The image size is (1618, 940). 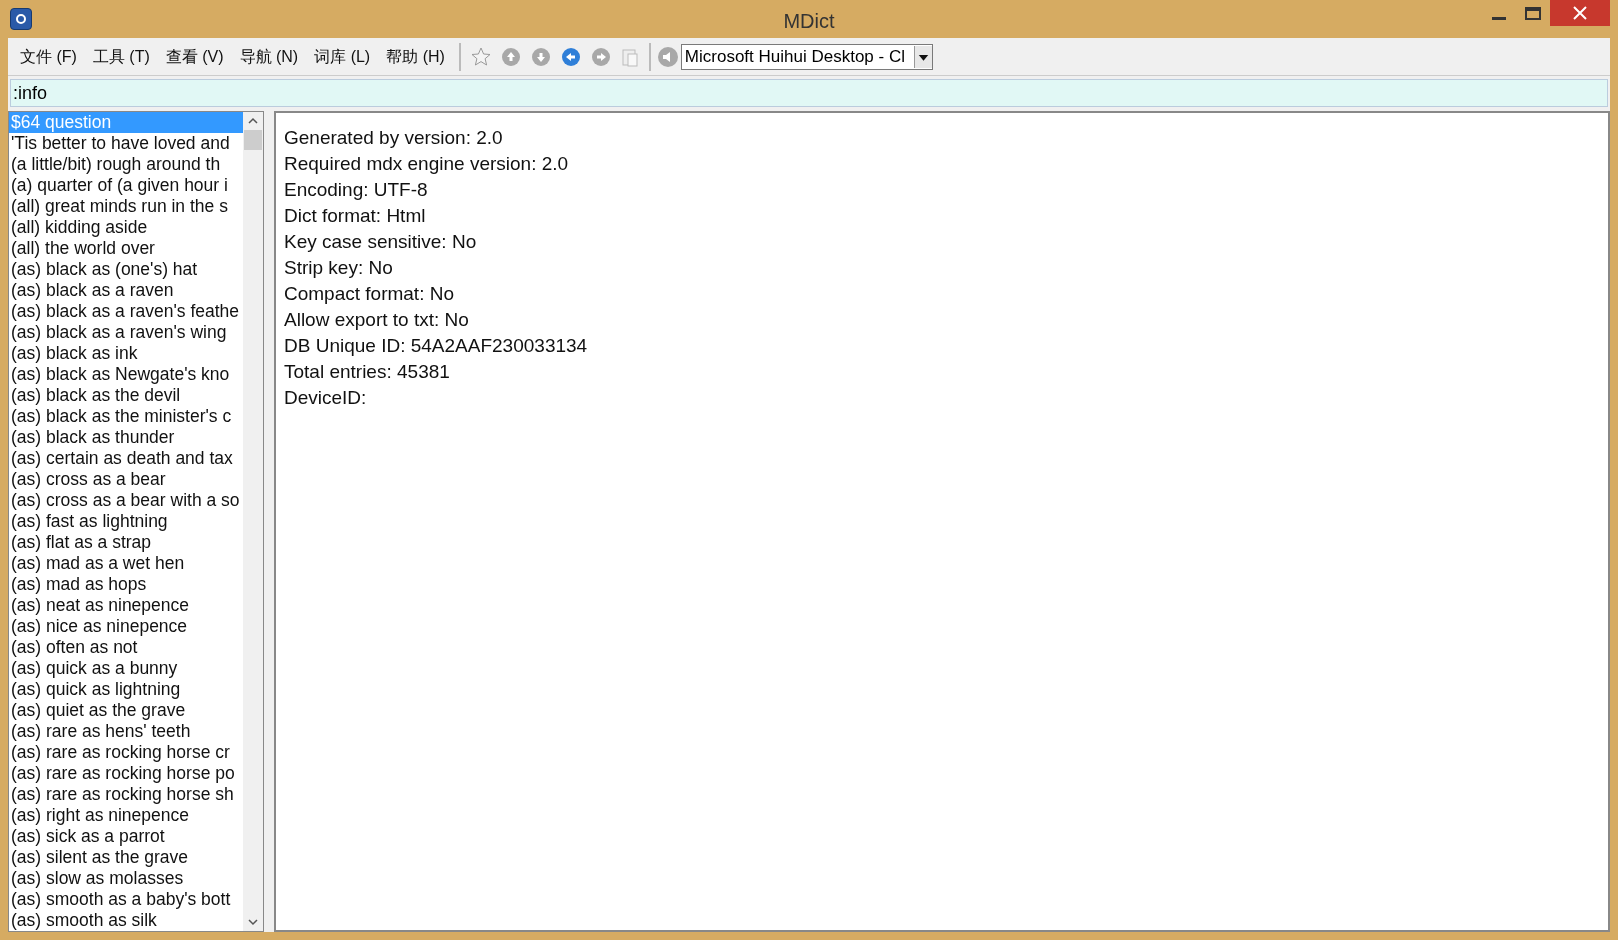 What do you see at coordinates (342, 56) in the screenshot?
I see `menu-item: 词库 (L)` at bounding box center [342, 56].